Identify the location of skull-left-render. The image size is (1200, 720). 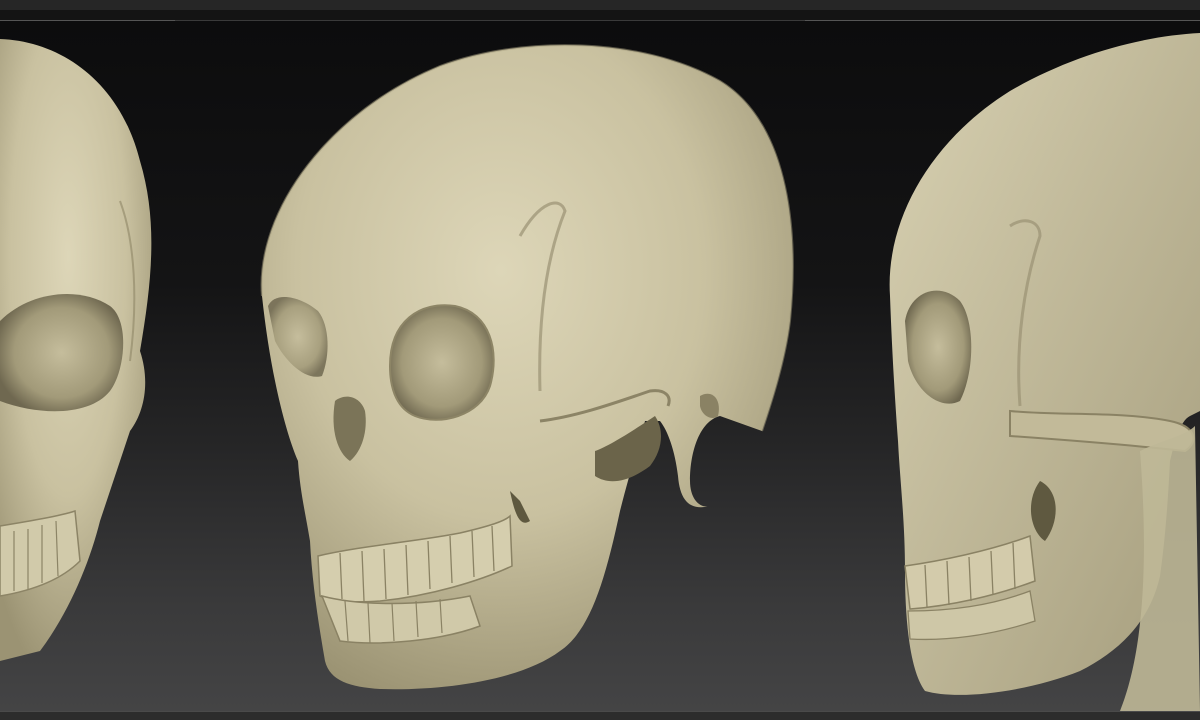
(76, 350).